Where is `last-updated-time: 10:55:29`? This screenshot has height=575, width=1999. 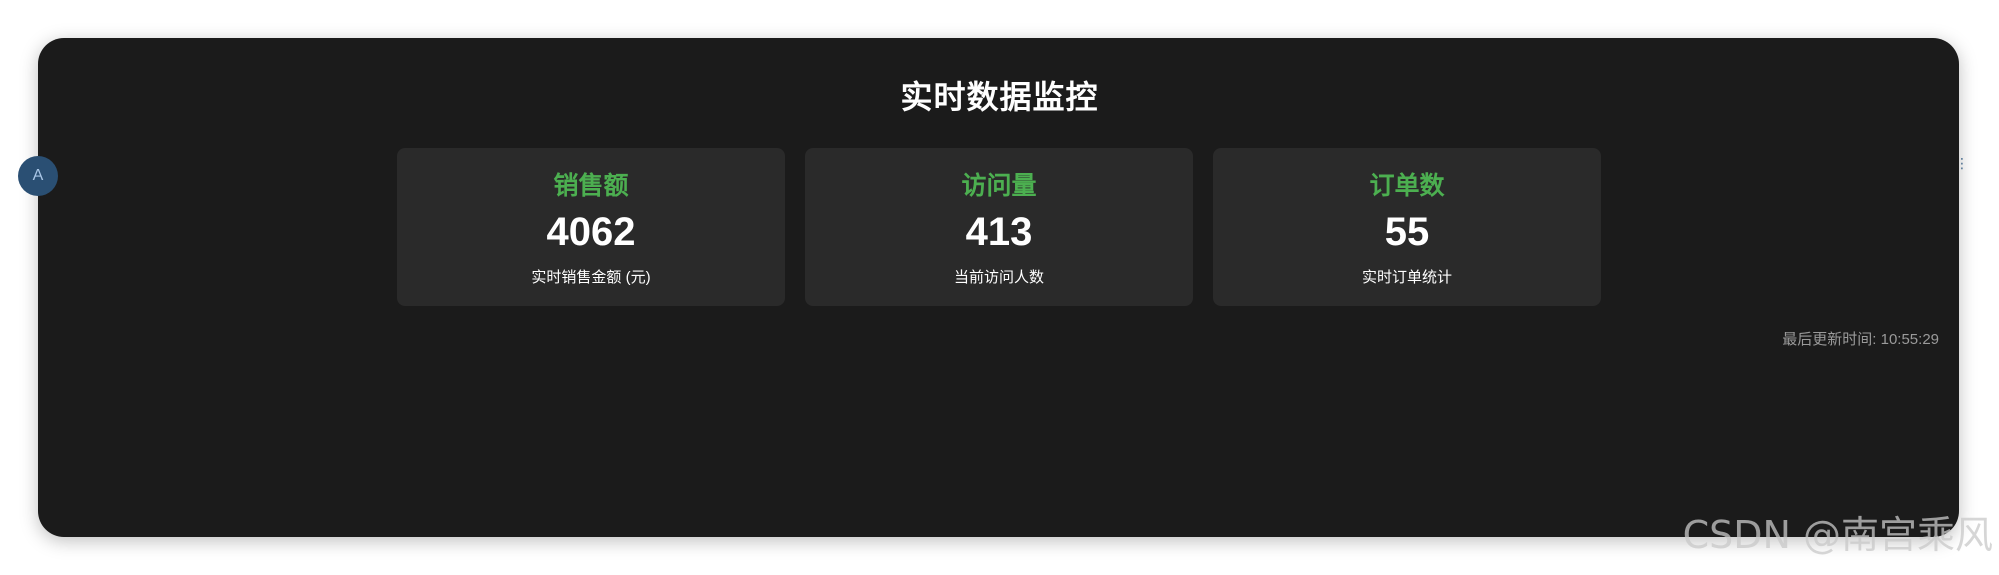 last-updated-time: 10:55:29 is located at coordinates (1909, 339).